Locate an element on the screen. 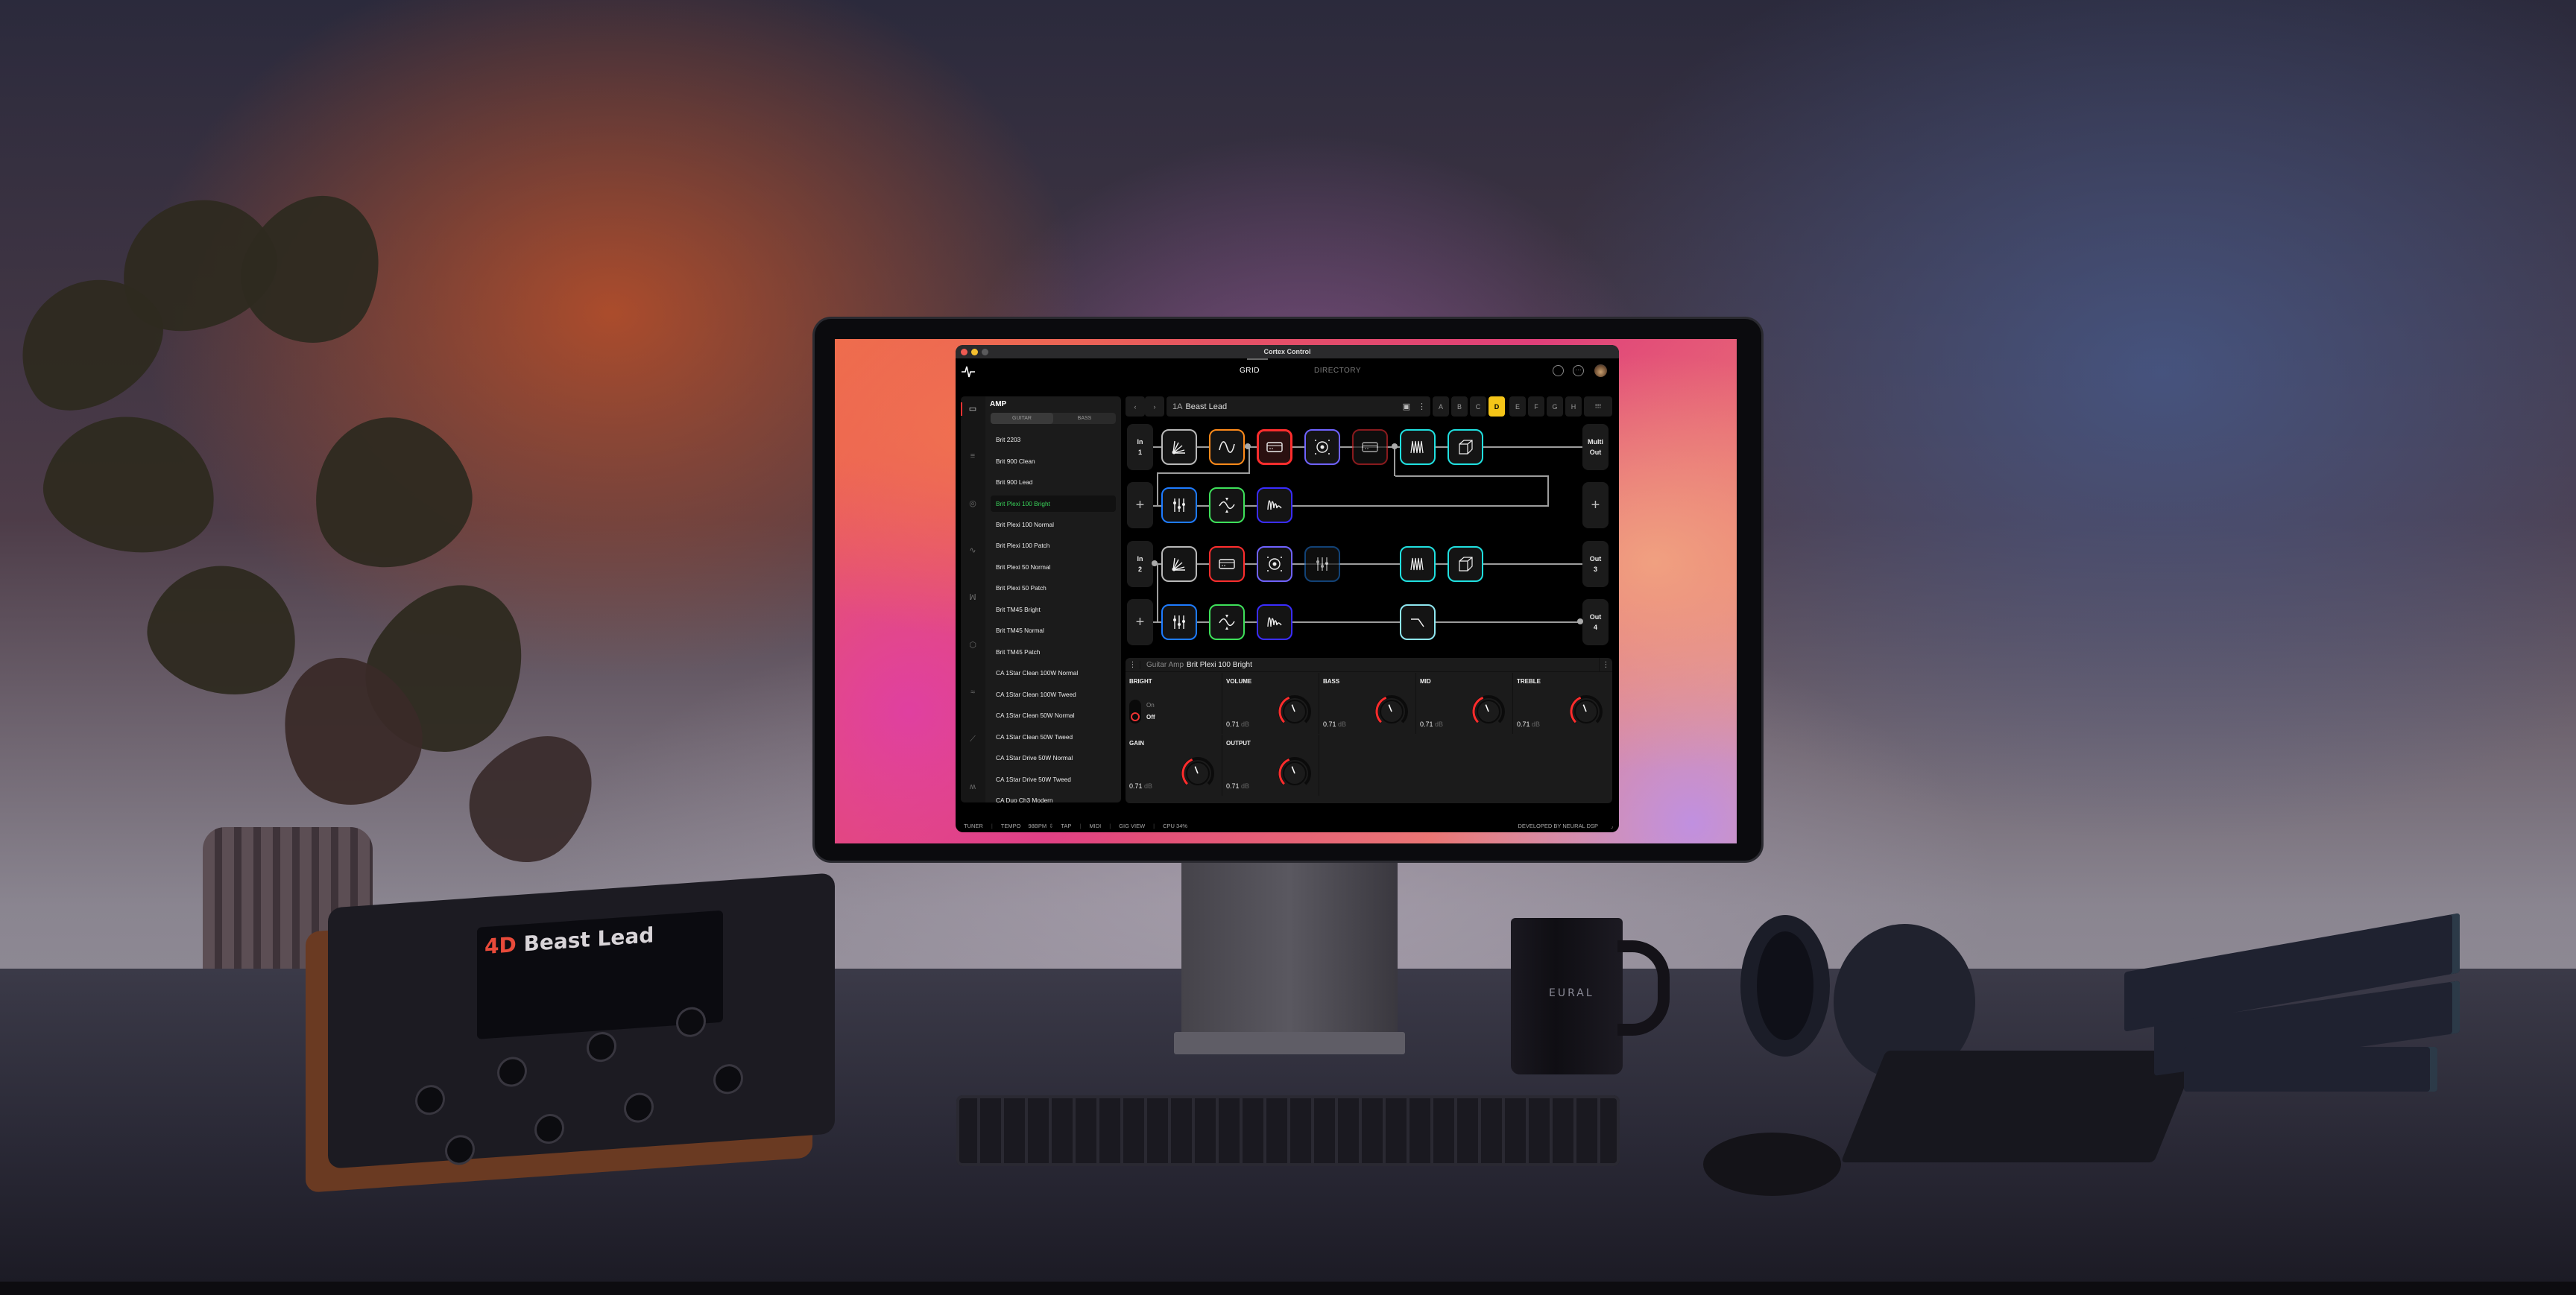  merge-node is located at coordinates (1580, 621).